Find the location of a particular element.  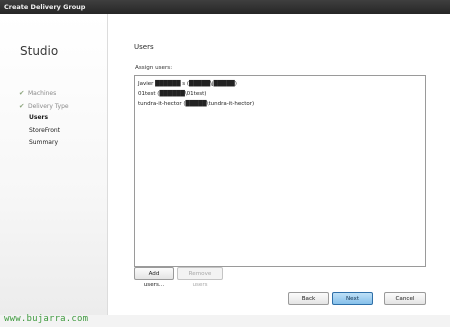

step-storefront: StoreFront is located at coordinates (44, 131).